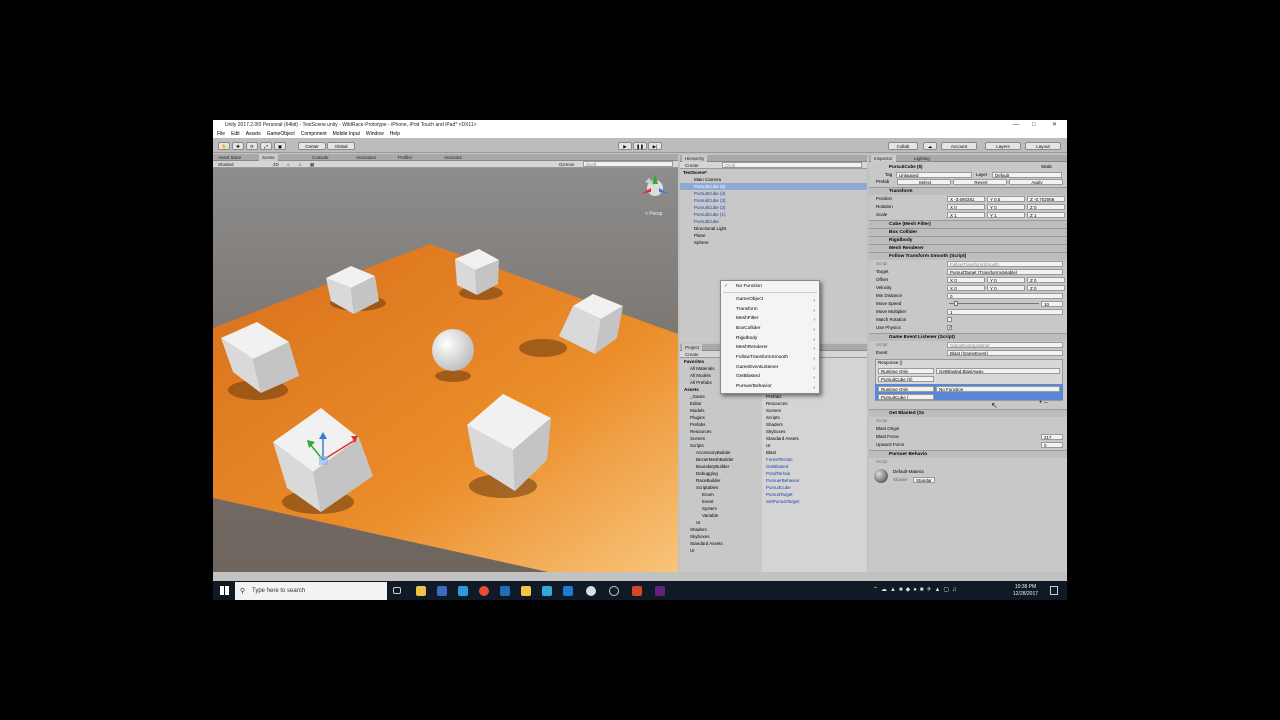  What do you see at coordinates (966, 207) in the screenshot?
I see `rotation-x-field: X 0` at bounding box center [966, 207].